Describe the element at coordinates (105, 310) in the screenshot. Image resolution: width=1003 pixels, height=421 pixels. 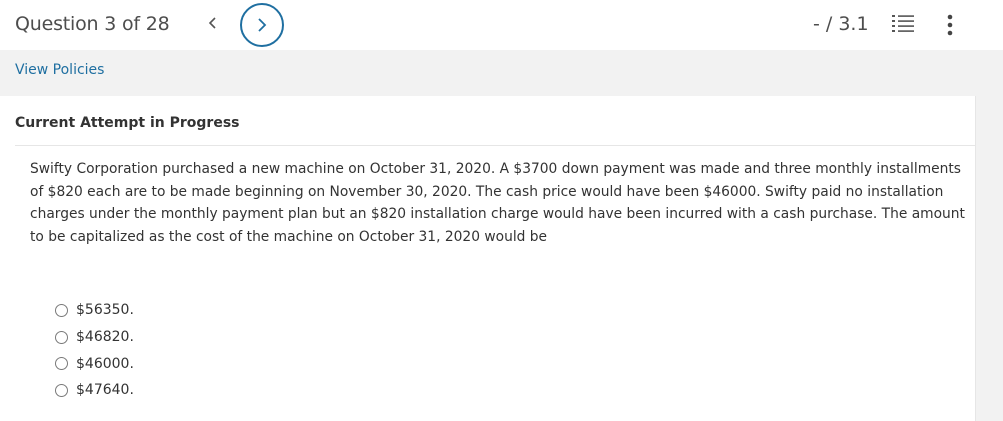
I see `answer-option-label: $56350.` at that location.